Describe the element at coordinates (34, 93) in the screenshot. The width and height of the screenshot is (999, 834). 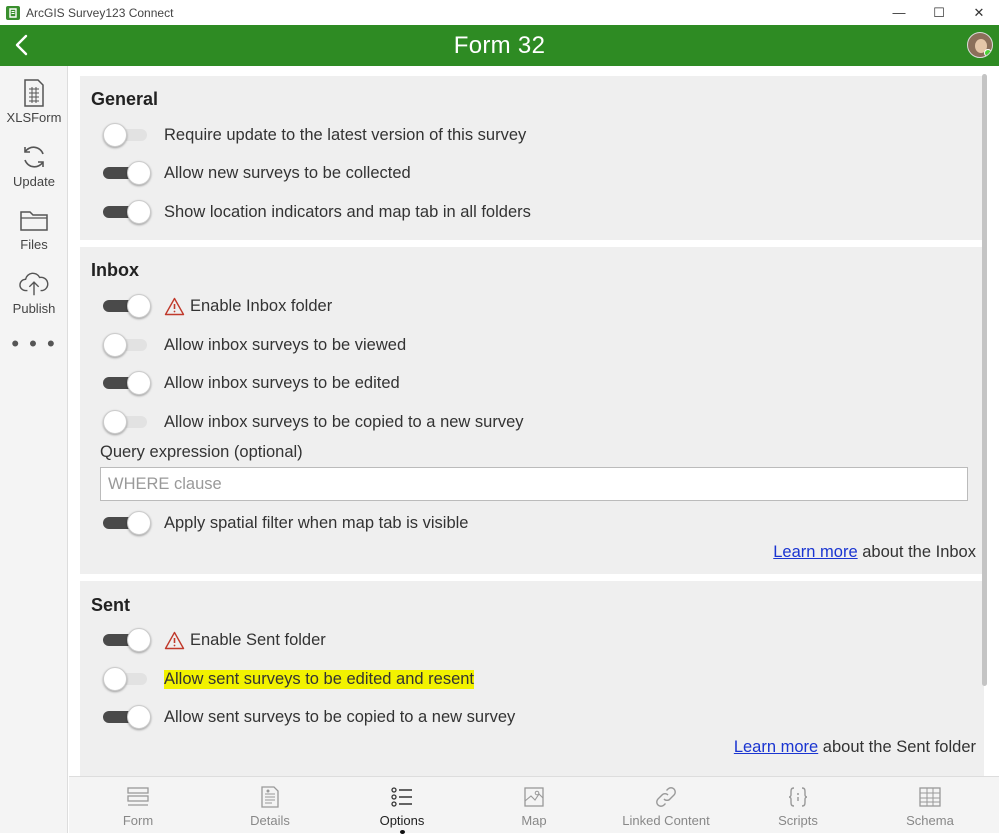
I see `spreadsheet-icon` at that location.